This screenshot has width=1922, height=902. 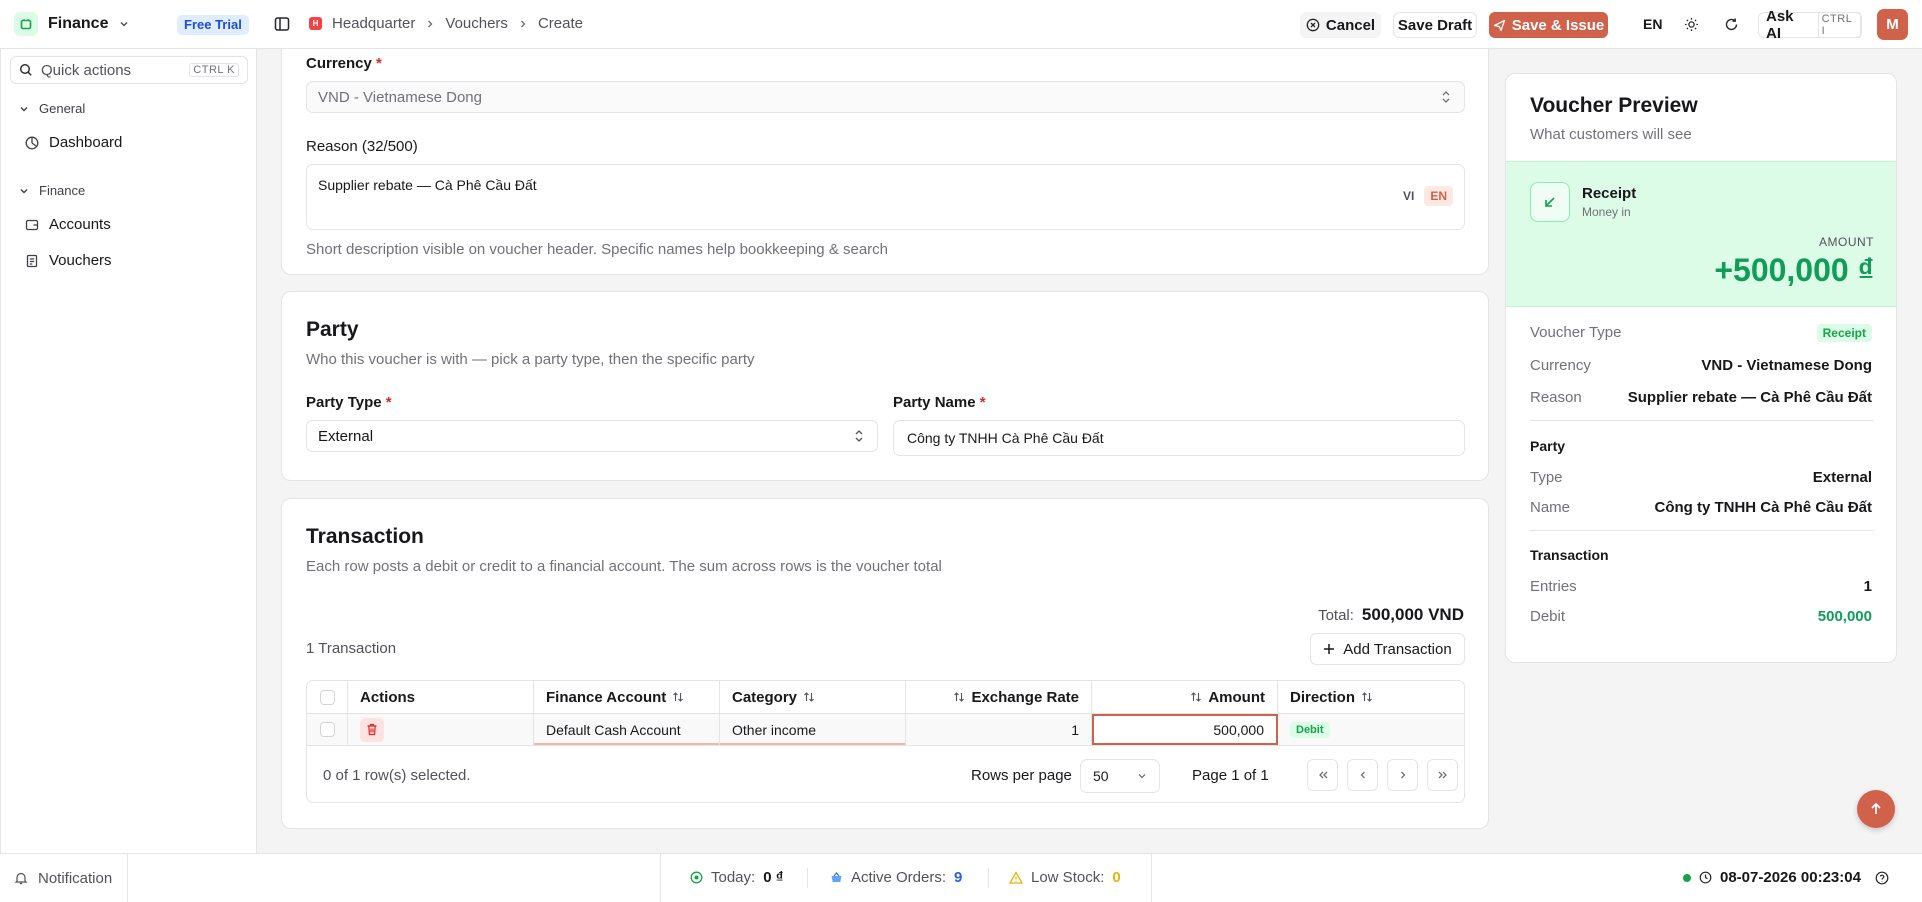 What do you see at coordinates (315, 23) in the screenshot?
I see `headquarter-icon: H` at bounding box center [315, 23].